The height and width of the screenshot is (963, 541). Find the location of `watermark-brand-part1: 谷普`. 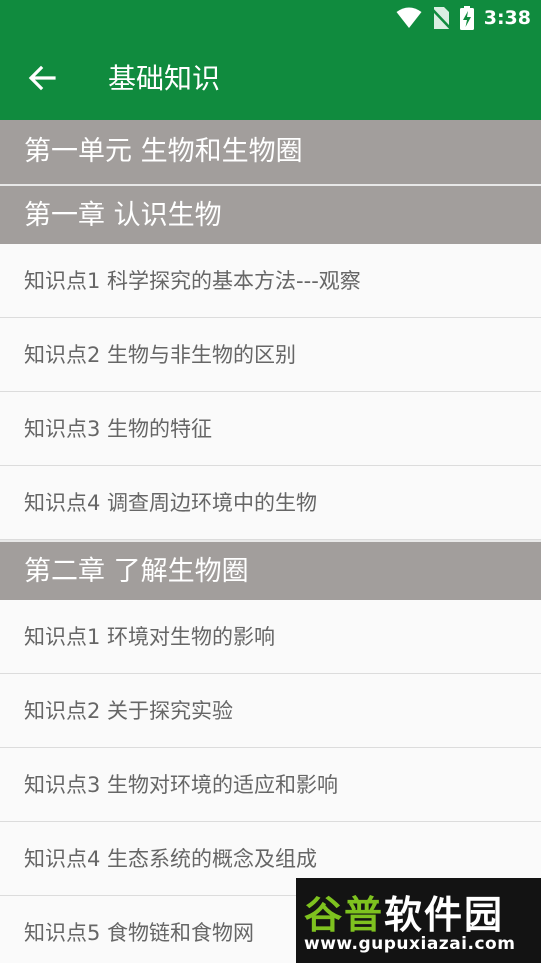

watermark-brand-part1: 谷普 is located at coordinates (344, 915).